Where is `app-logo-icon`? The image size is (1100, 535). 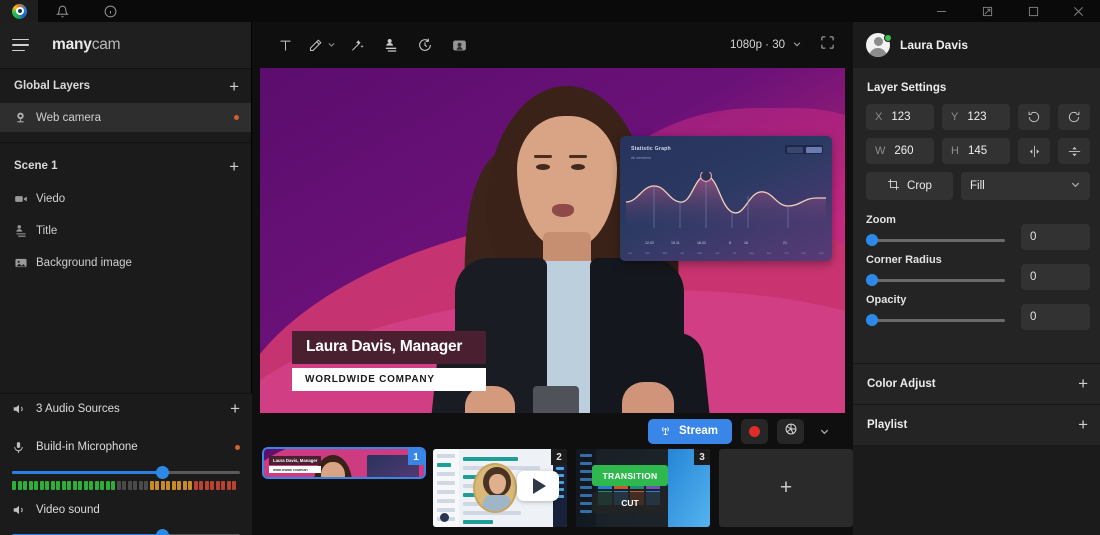
app-logo-icon is located at coordinates (19, 11).